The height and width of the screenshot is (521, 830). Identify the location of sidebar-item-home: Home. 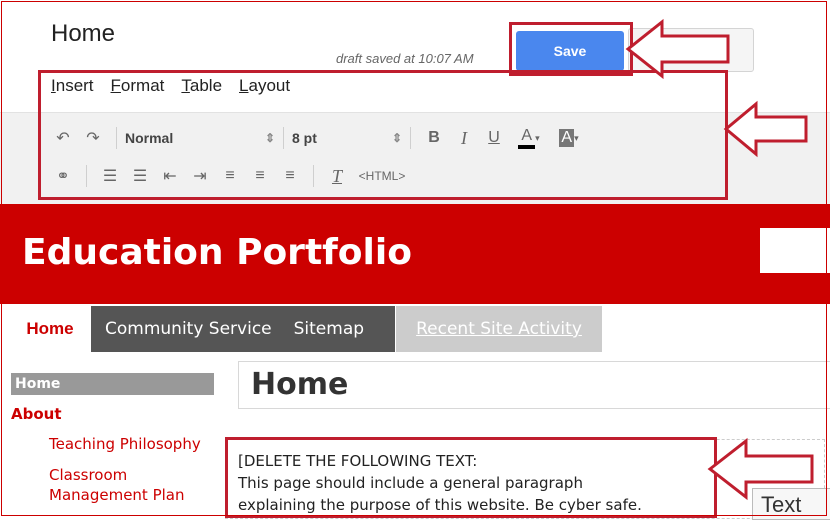
(112, 384).